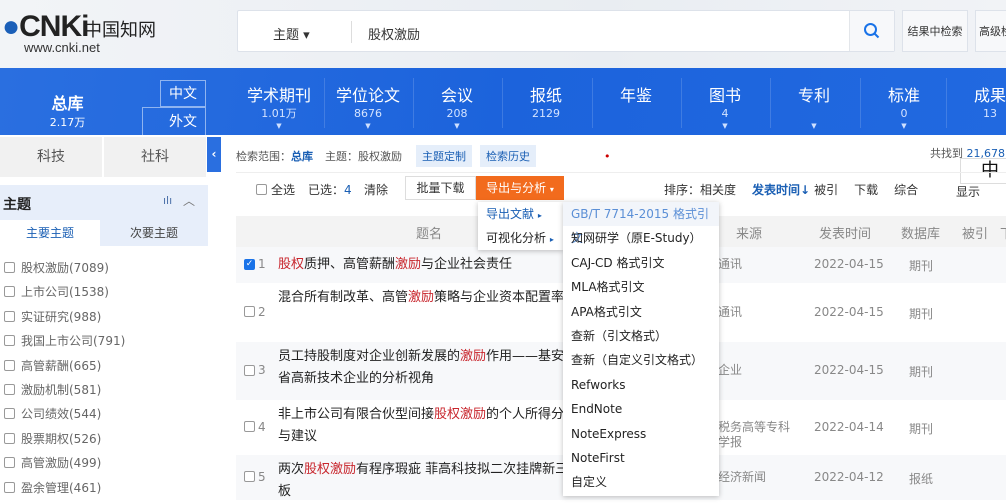 The image size is (1006, 503). Describe the element at coordinates (976, 104) in the screenshot. I see `nav-item: 成果 13` at that location.